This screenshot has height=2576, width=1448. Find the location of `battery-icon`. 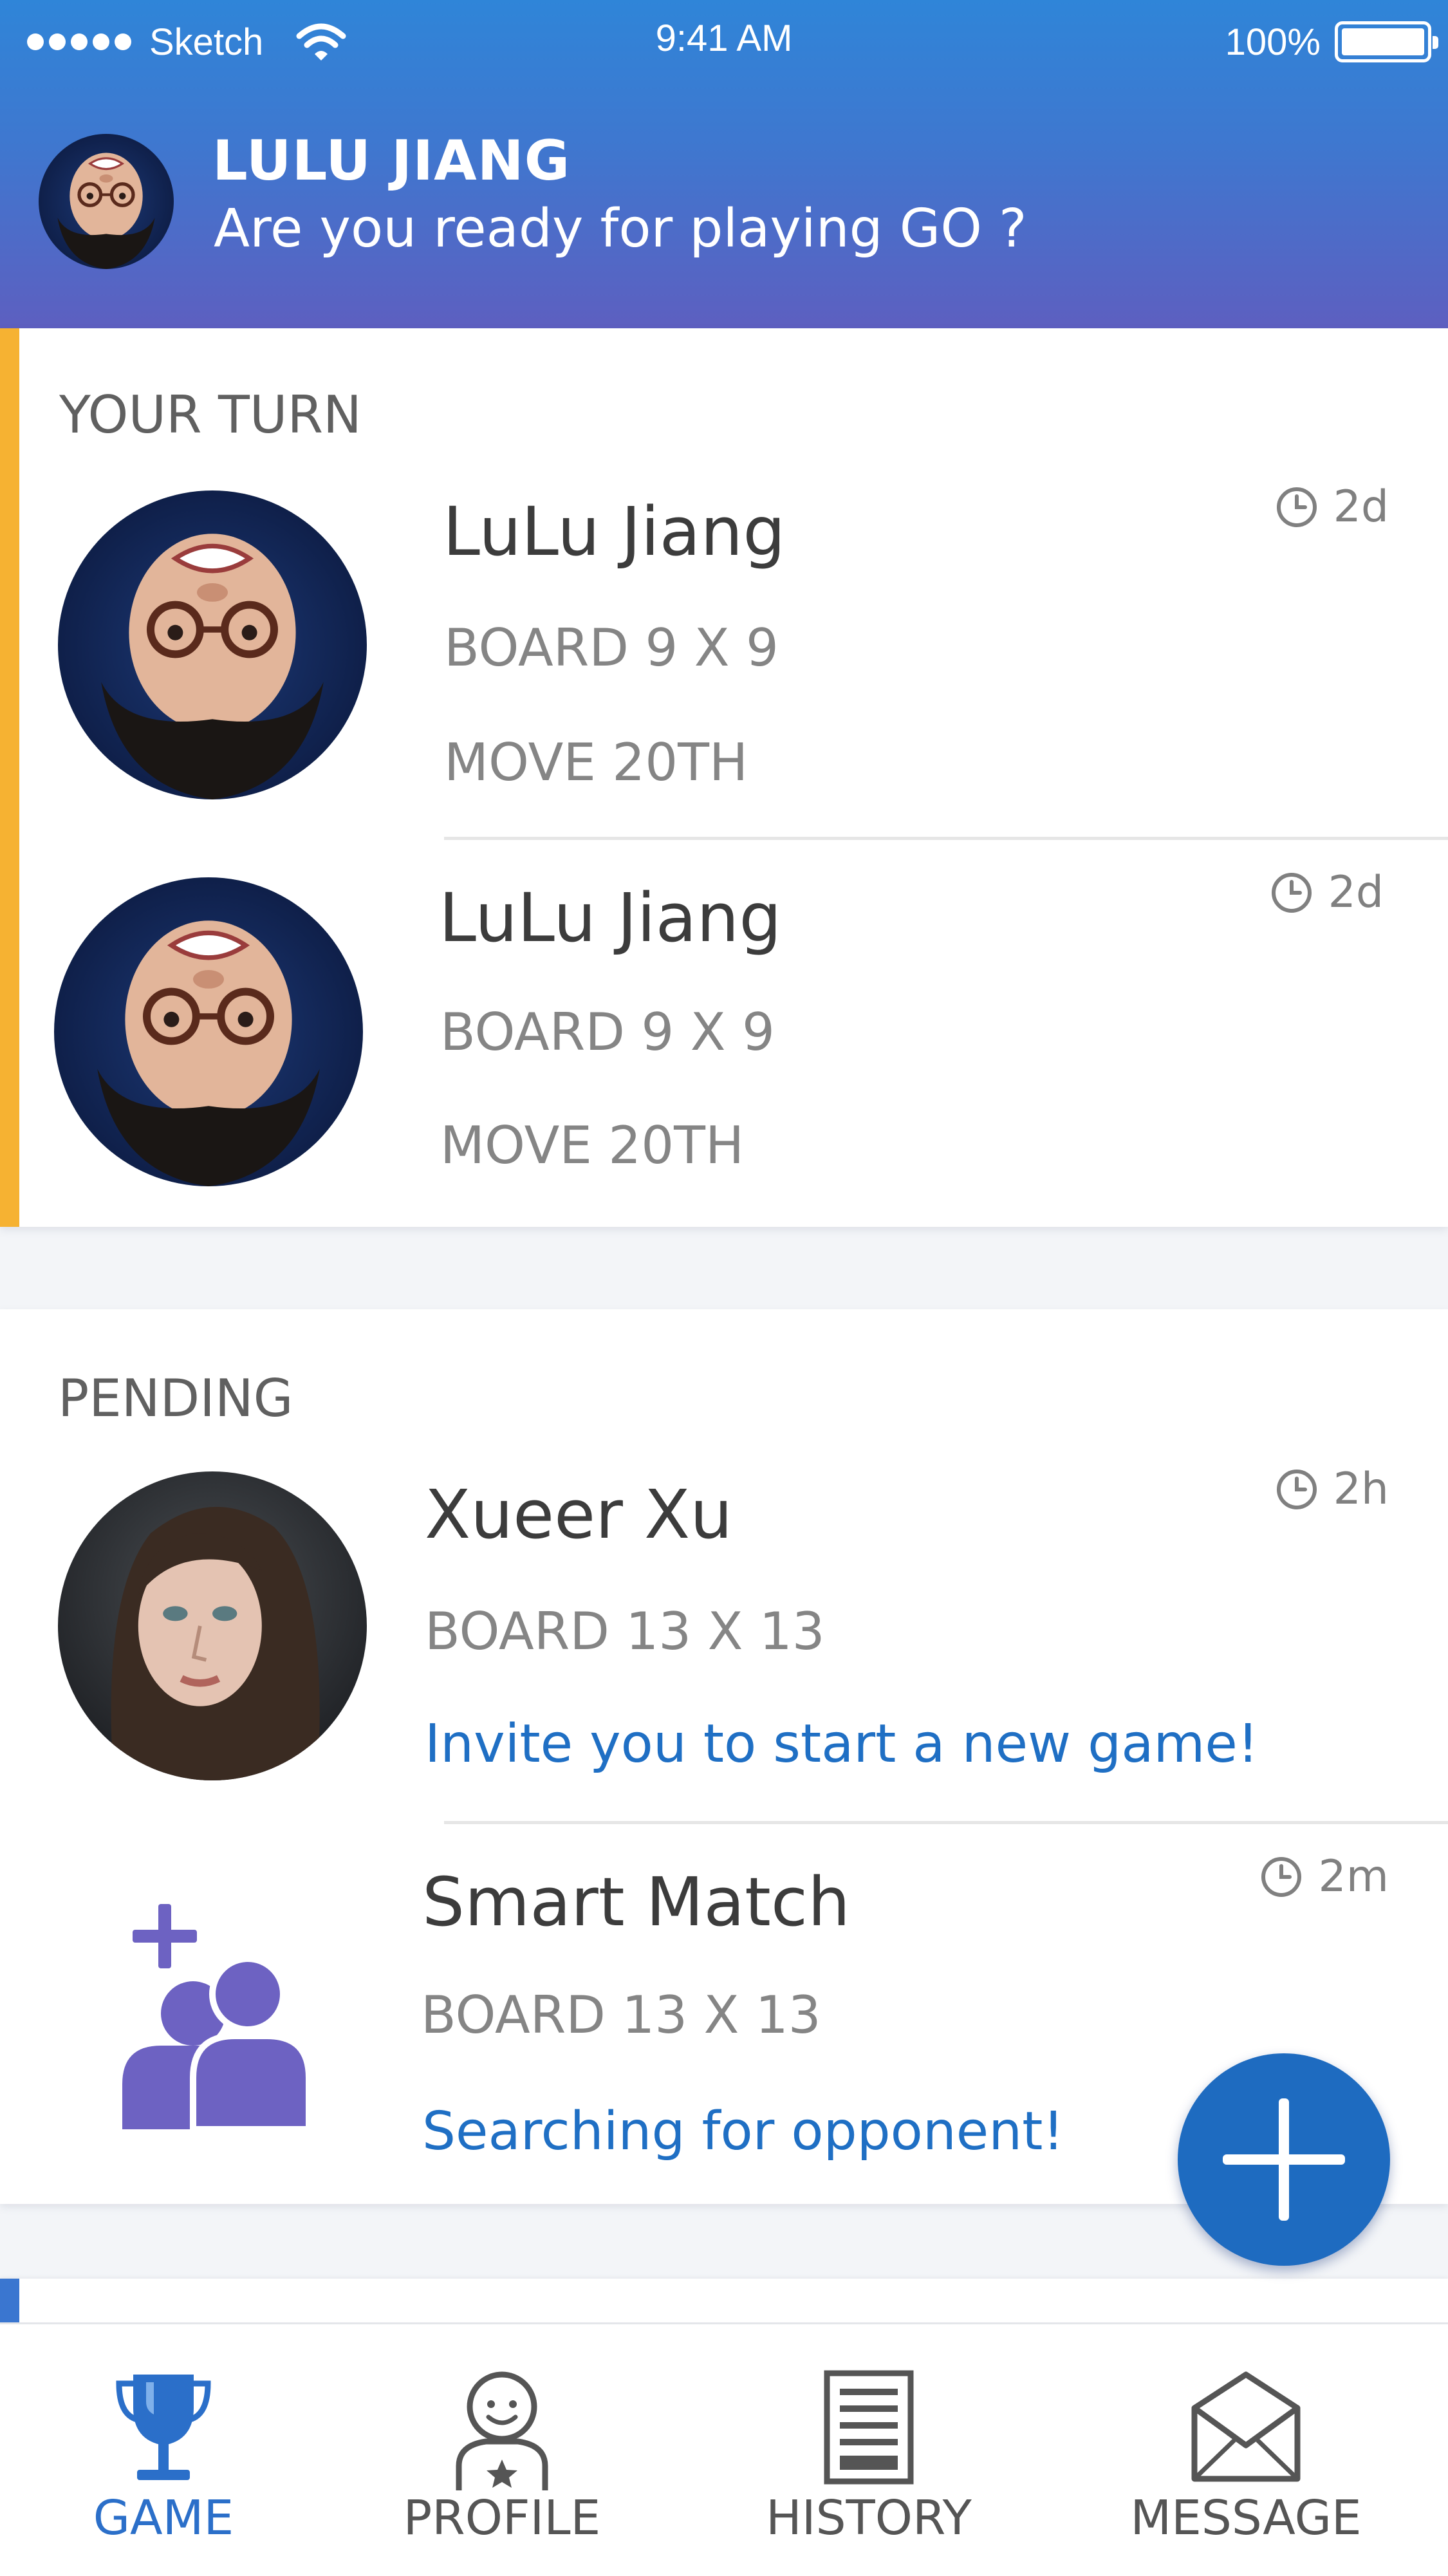

battery-icon is located at coordinates (1386, 41).